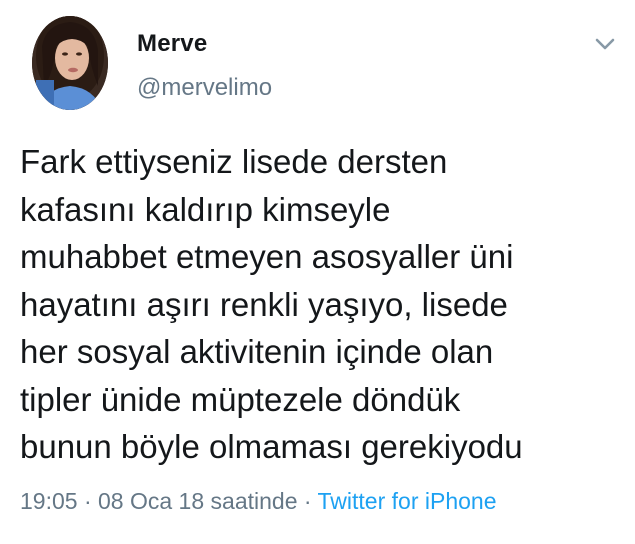 This screenshot has width=635, height=544. I want to click on tweet-time: 19:05, so click(49, 501).